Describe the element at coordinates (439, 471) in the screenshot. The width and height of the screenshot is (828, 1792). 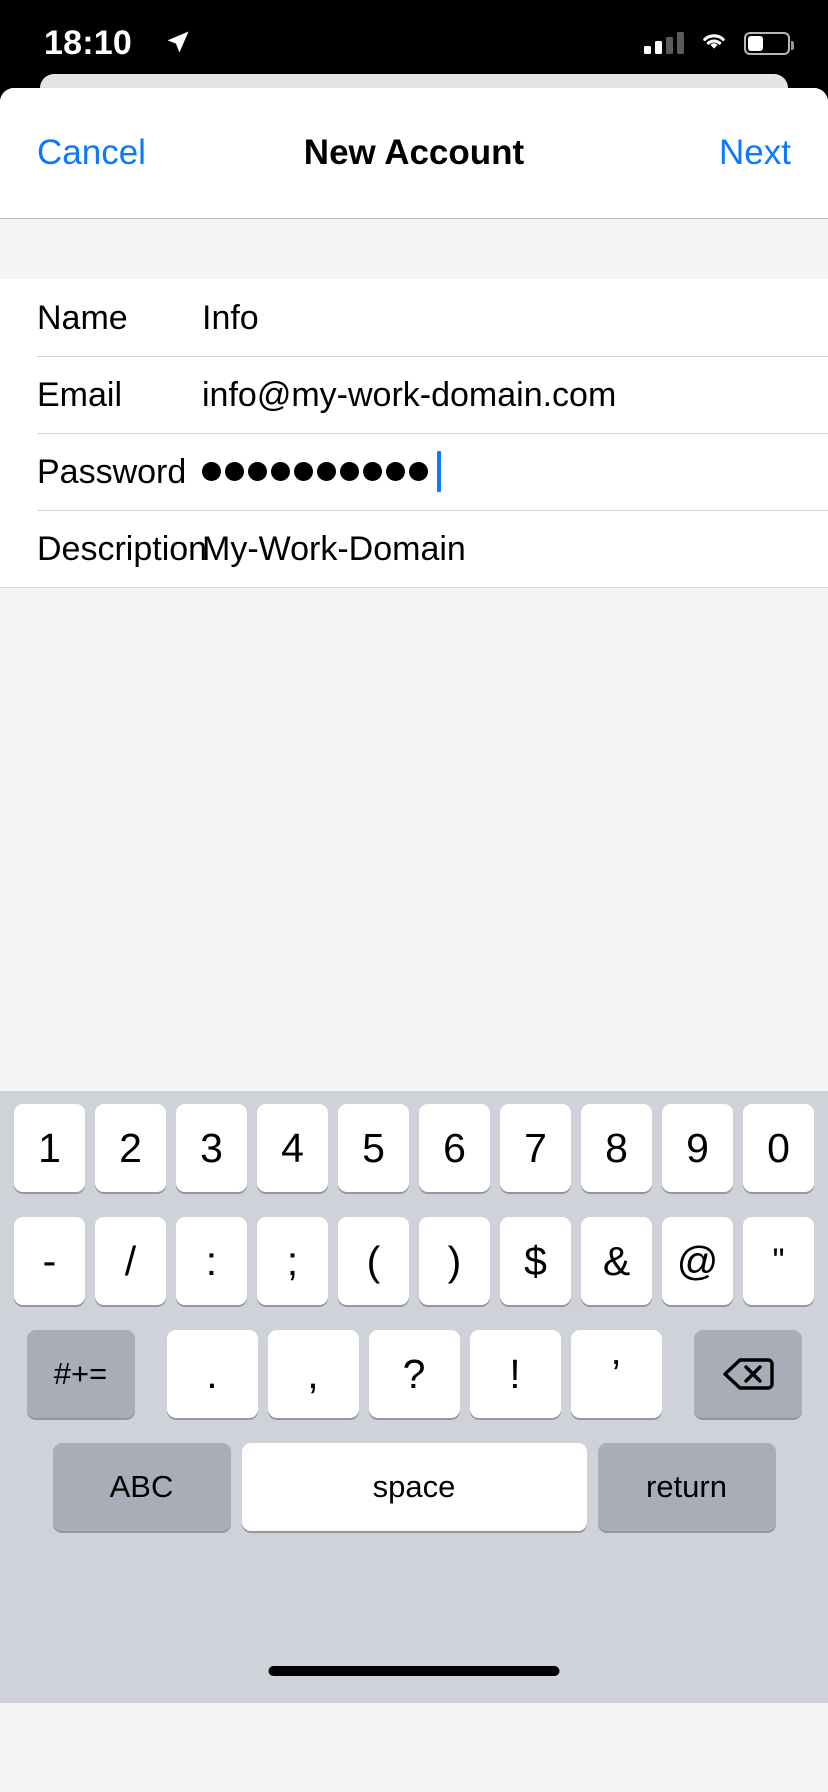
I see `text-cursor` at that location.